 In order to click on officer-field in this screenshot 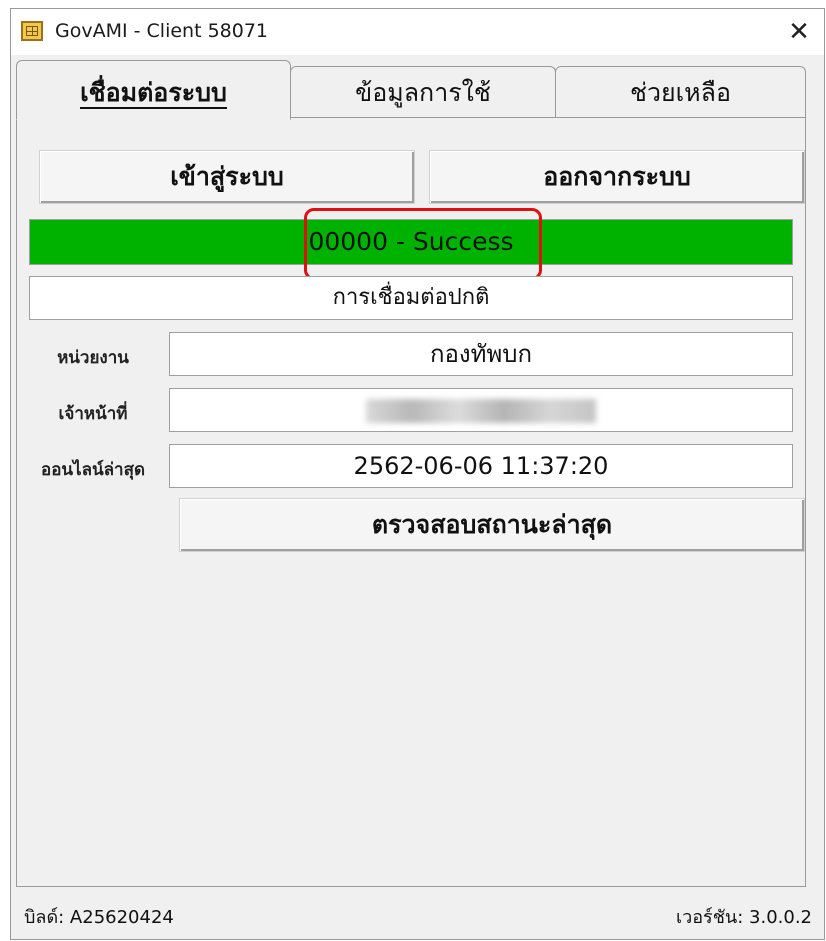, I will do `click(481, 410)`.